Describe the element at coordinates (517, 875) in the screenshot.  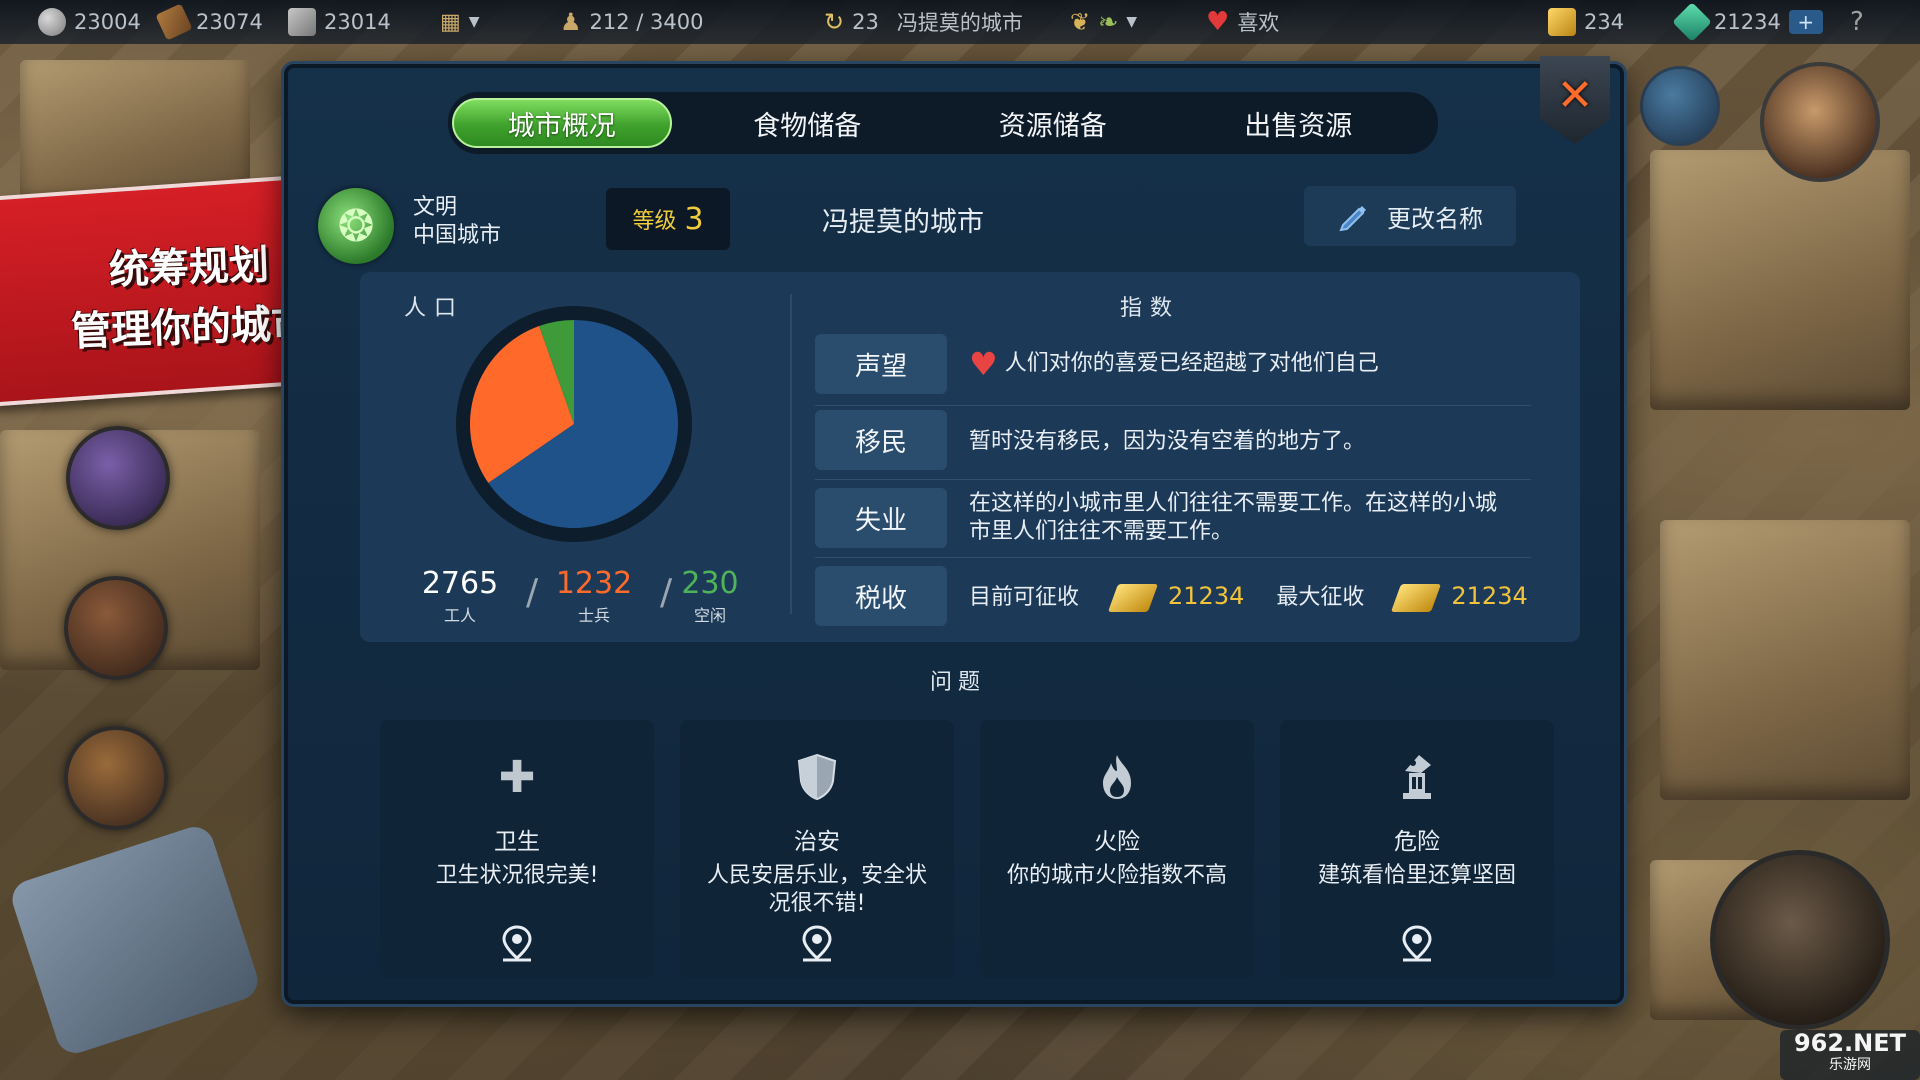
I see `problem-desc: 卫生状况很完美!` at that location.